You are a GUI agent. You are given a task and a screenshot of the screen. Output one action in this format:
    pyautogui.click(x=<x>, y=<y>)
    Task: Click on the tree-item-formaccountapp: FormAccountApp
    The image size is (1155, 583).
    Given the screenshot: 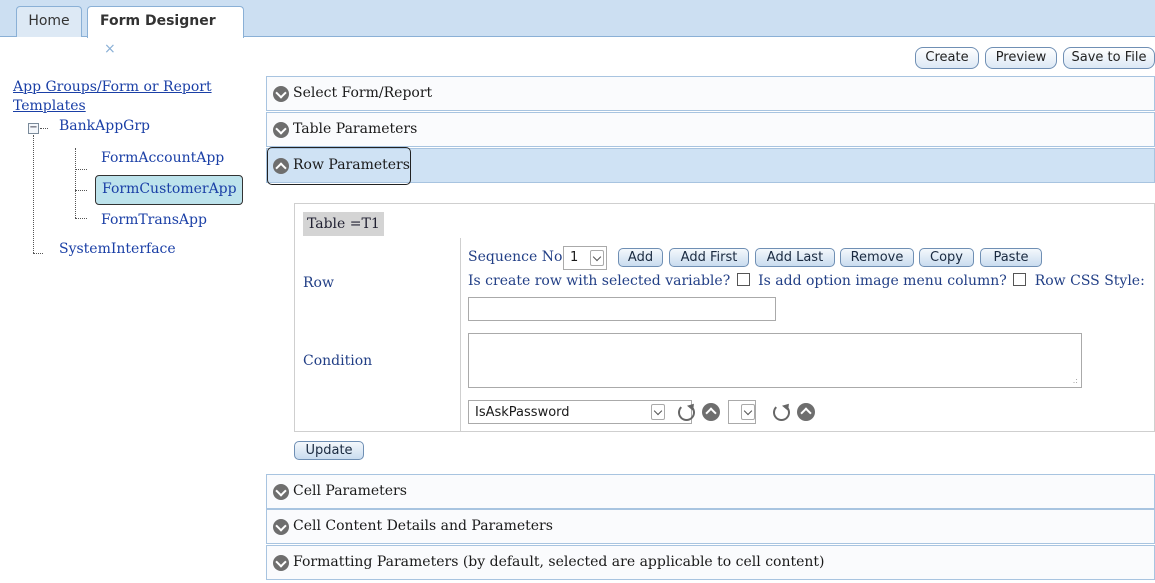 What is the action you would take?
    pyautogui.click(x=162, y=158)
    